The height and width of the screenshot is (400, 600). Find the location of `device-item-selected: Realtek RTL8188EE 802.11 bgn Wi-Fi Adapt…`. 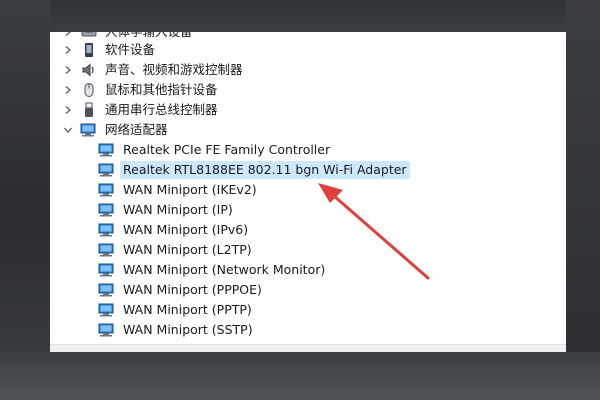

device-item-selected: Realtek RTL8188EE 802.11 bgn Wi-Fi Adapt… is located at coordinates (254, 170).